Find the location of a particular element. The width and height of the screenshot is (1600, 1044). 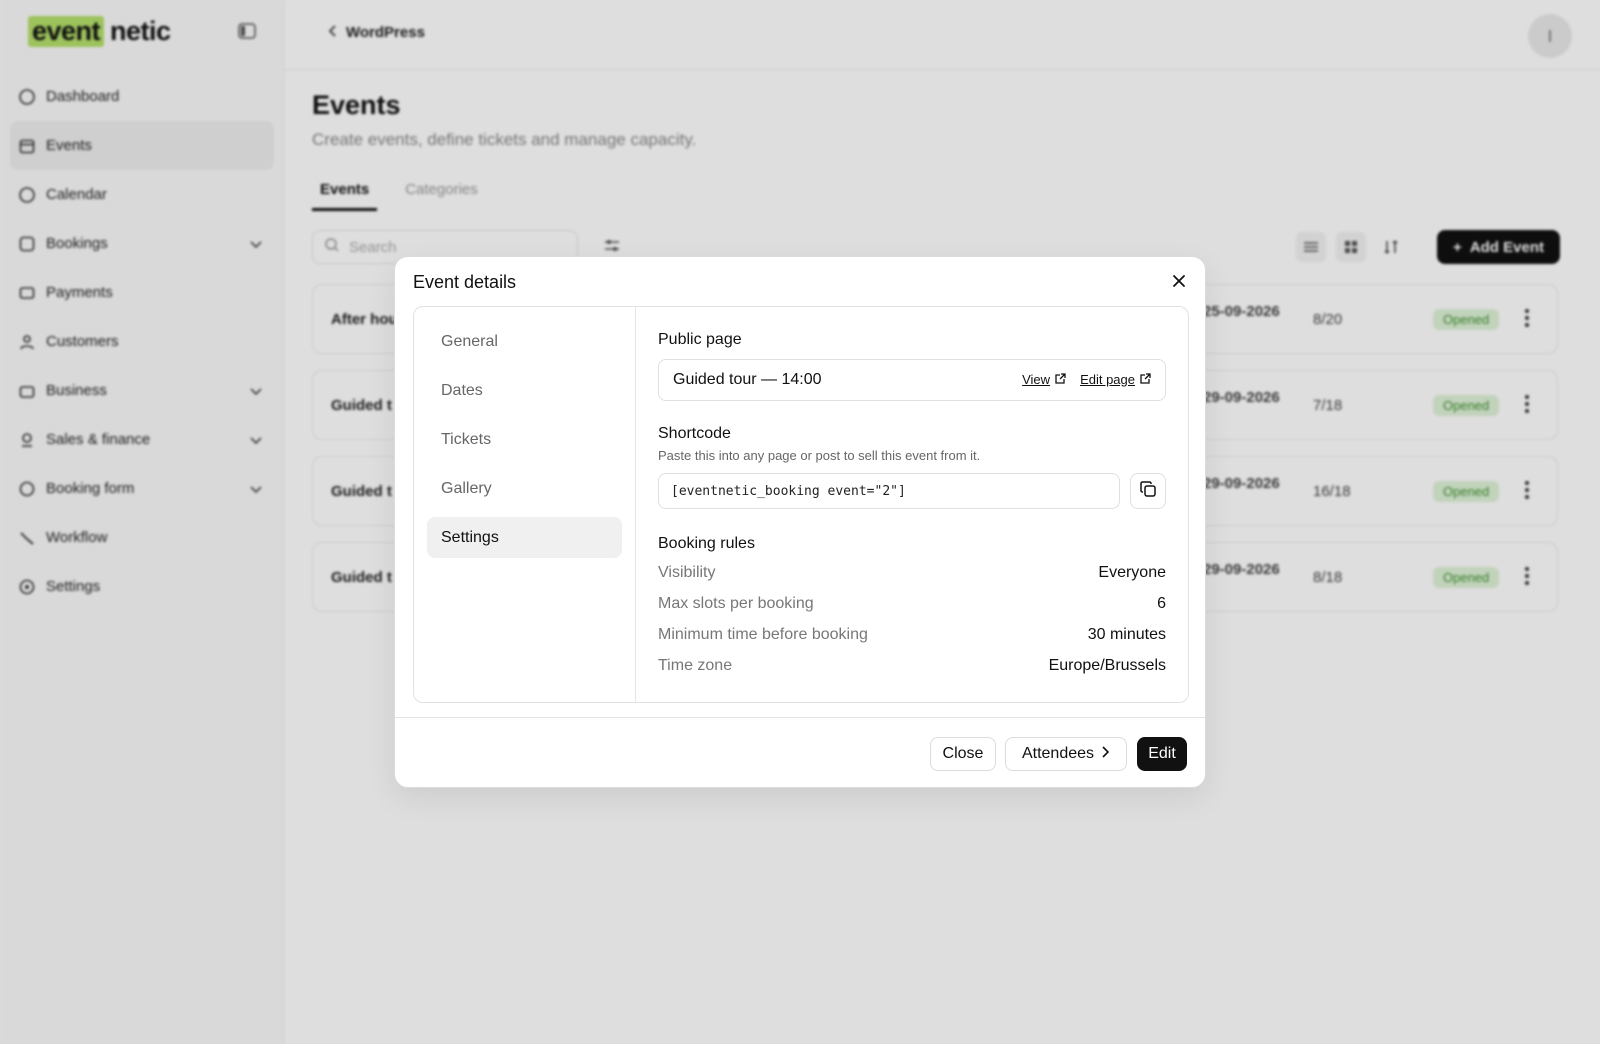

close-button: Close is located at coordinates (963, 754).